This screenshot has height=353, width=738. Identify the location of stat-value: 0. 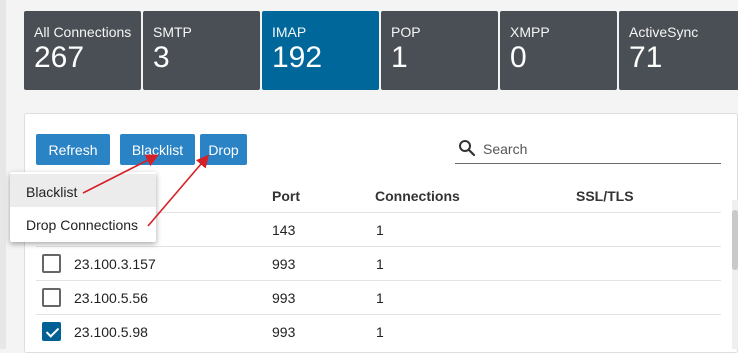
(518, 57).